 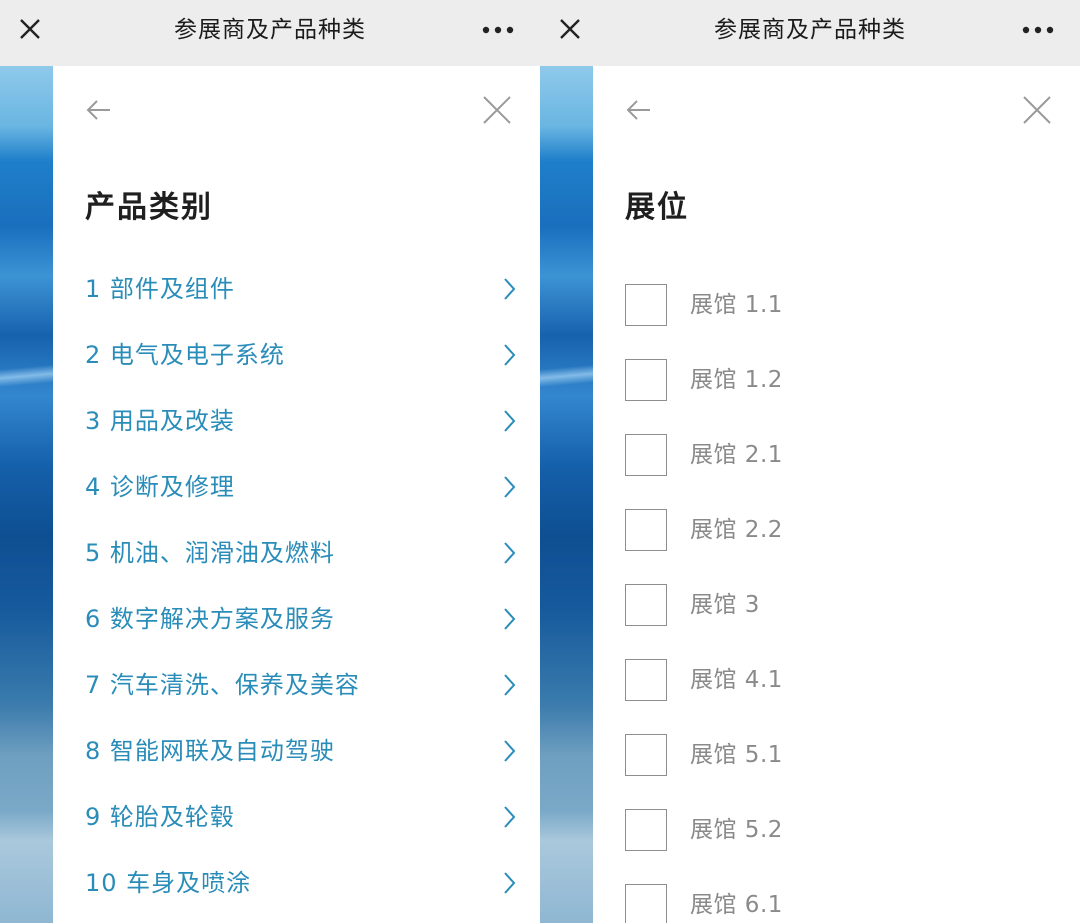 I want to click on hall-option: 展馆 1.2, so click(x=835, y=378).